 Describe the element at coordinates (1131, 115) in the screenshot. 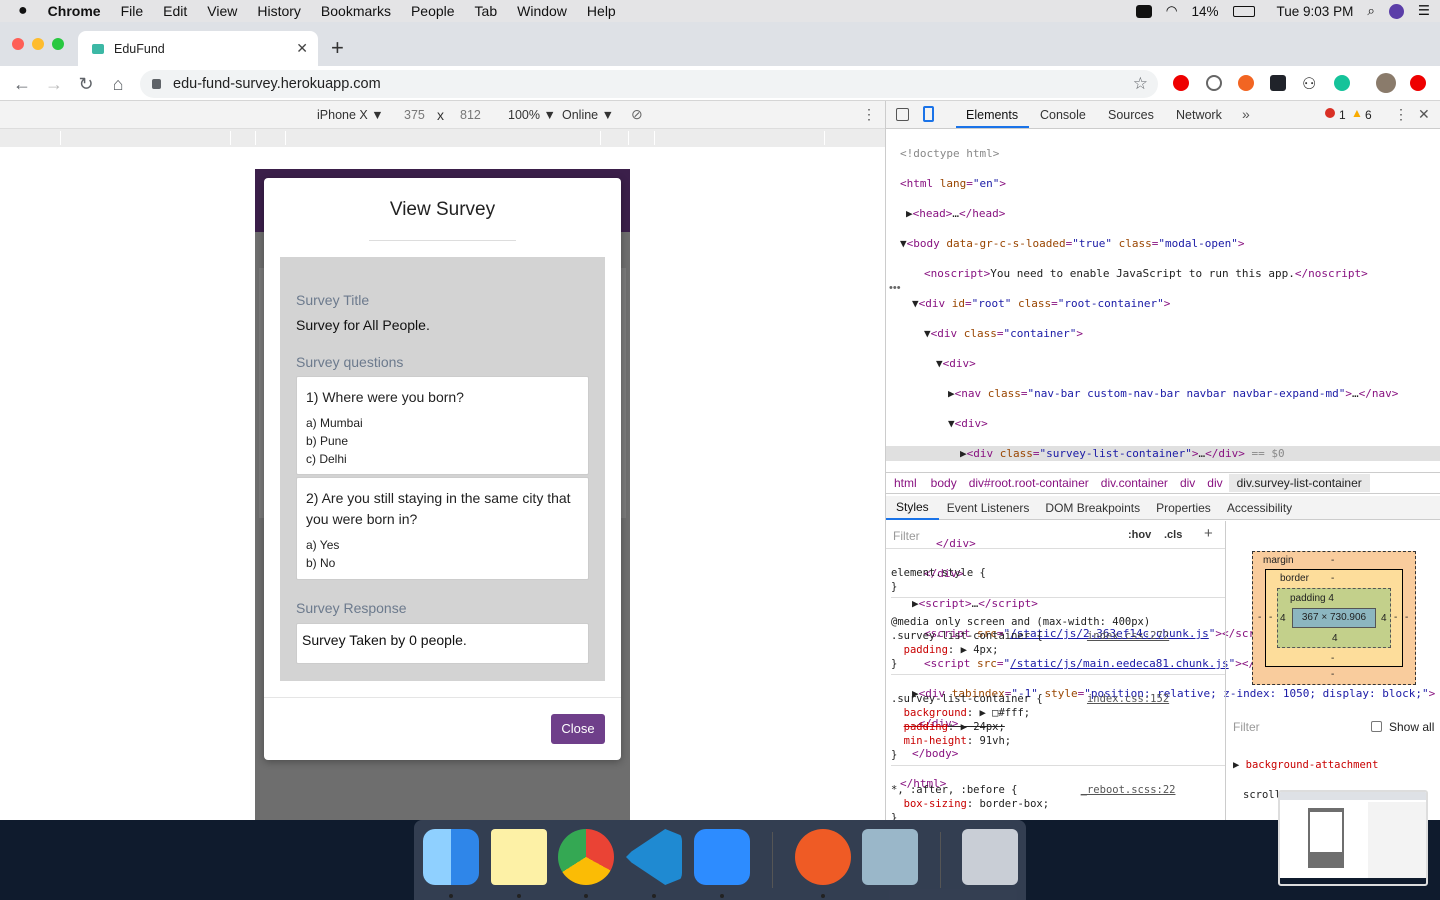

I see `devtools-tab-sources: Sources` at that location.